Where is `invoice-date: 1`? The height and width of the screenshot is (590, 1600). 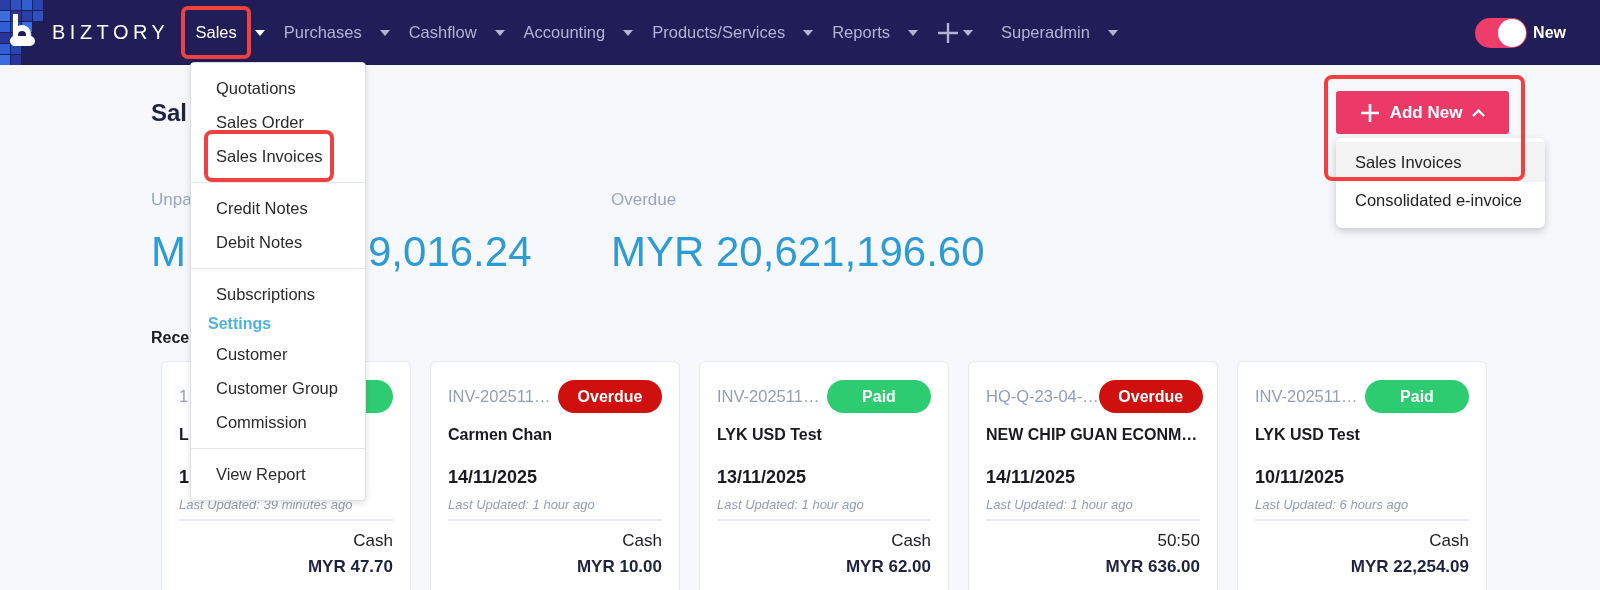
invoice-date: 1 is located at coordinates (184, 477).